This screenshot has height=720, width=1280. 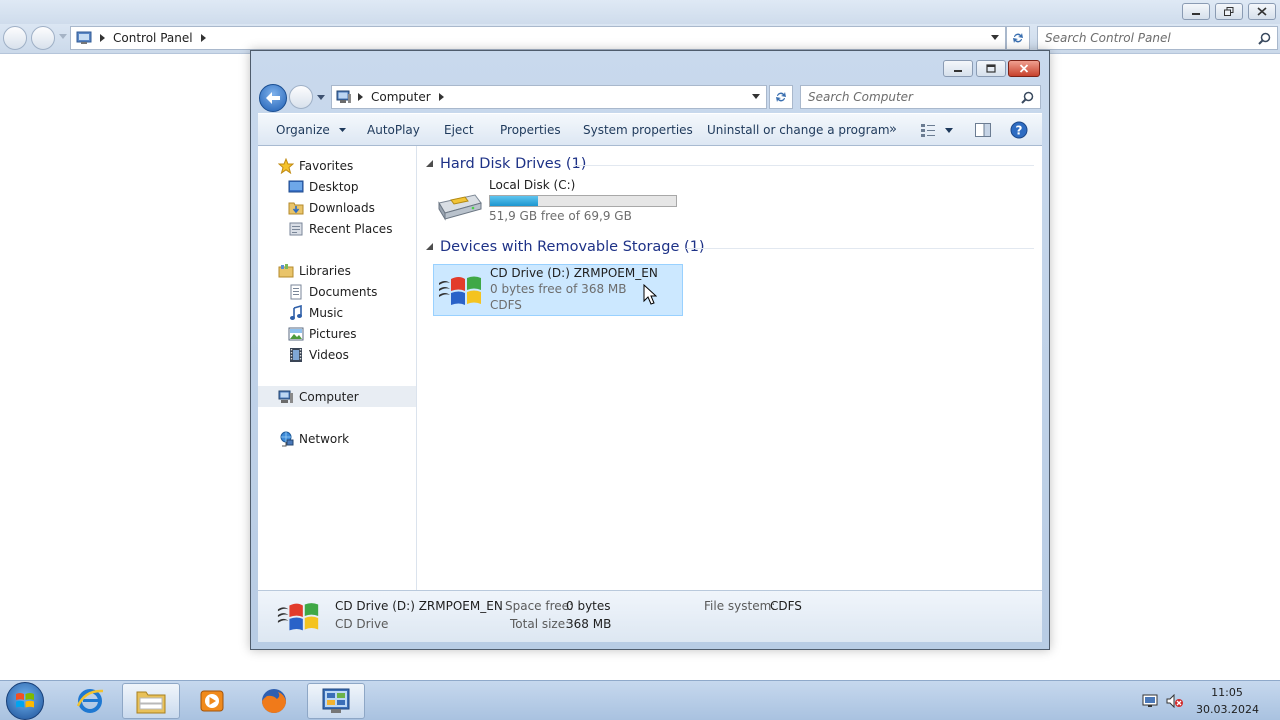 What do you see at coordinates (459, 130) in the screenshot?
I see `eject-button: Eject` at bounding box center [459, 130].